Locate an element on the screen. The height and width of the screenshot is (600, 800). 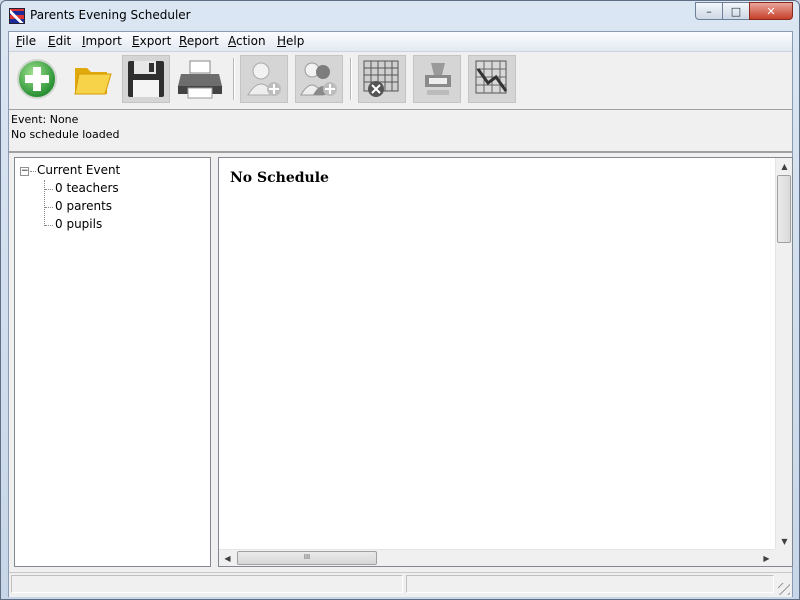
event-info-panel: Event: None No schedule loaded is located at coordinates (400, 131).